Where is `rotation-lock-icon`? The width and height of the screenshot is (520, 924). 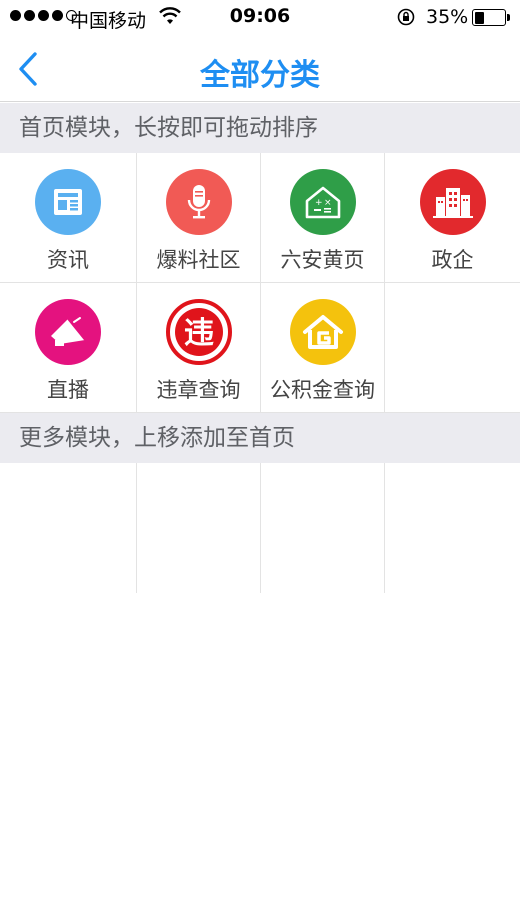 rotation-lock-icon is located at coordinates (406, 17).